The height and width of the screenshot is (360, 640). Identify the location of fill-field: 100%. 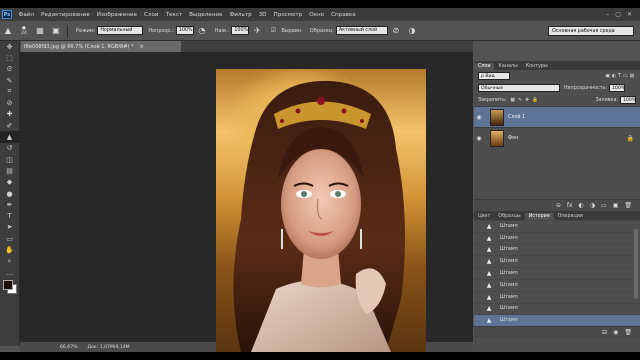
(628, 100).